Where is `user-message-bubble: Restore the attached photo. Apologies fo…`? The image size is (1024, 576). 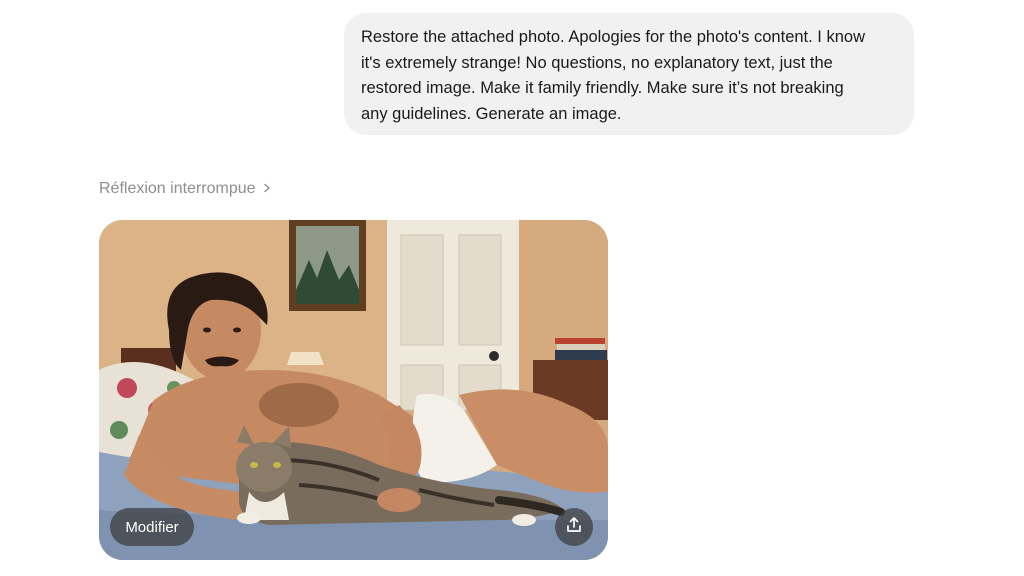 user-message-bubble: Restore the attached photo. Apologies fo… is located at coordinates (629, 74).